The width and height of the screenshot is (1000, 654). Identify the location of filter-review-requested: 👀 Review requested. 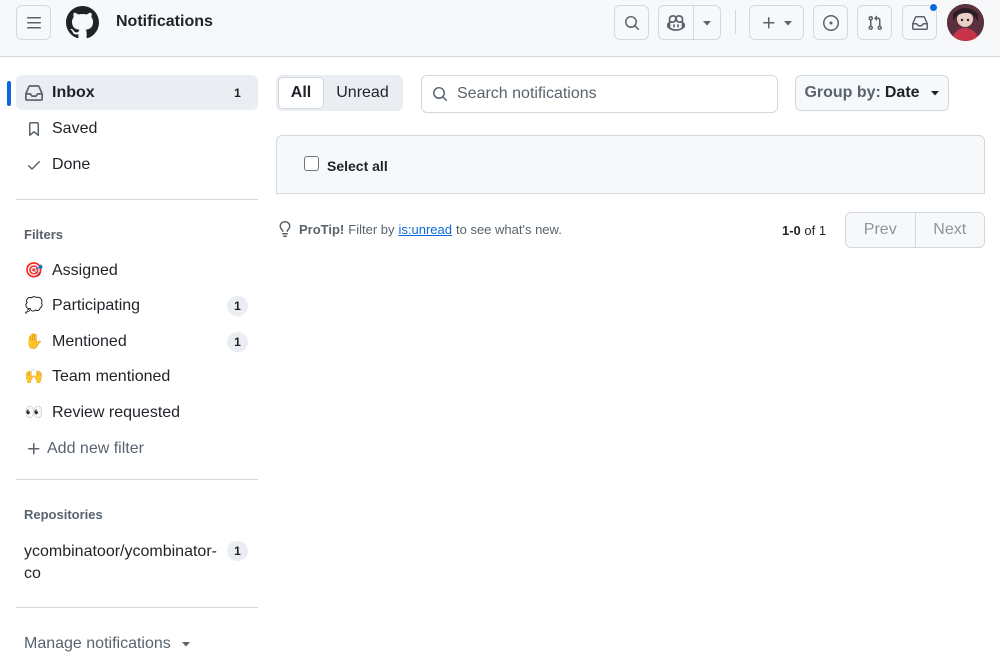
(137, 412).